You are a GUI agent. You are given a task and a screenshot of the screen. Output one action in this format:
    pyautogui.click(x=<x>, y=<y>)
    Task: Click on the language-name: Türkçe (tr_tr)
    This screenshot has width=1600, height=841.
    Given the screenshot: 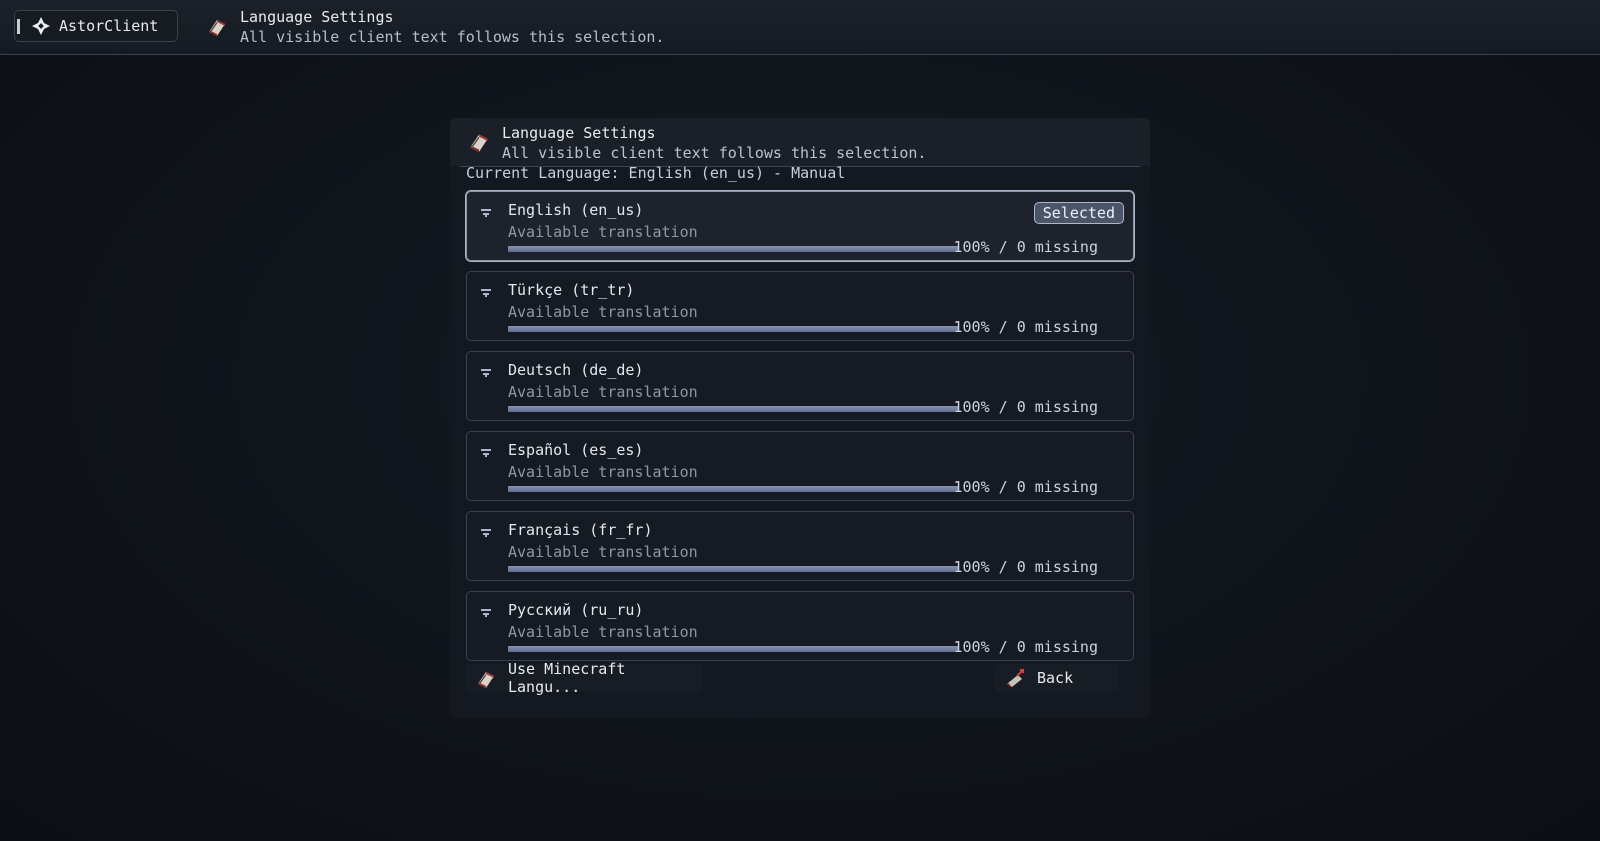 What is the action you would take?
    pyautogui.click(x=571, y=290)
    